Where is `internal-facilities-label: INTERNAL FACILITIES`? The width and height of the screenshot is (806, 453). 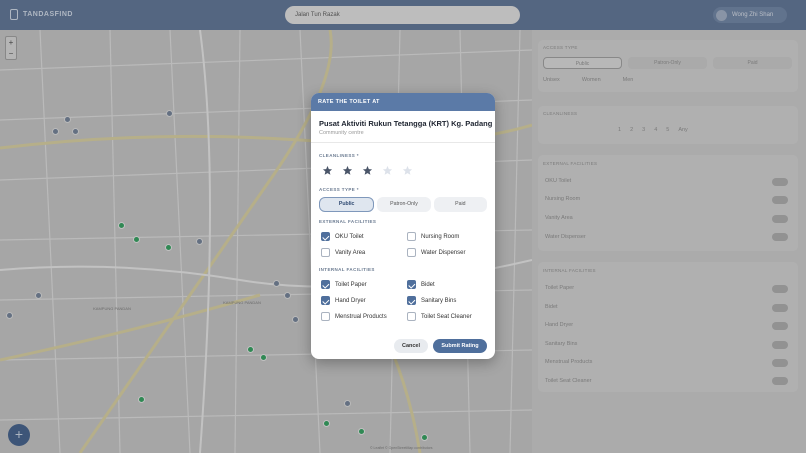 internal-facilities-label: INTERNAL FACILITIES is located at coordinates (347, 269).